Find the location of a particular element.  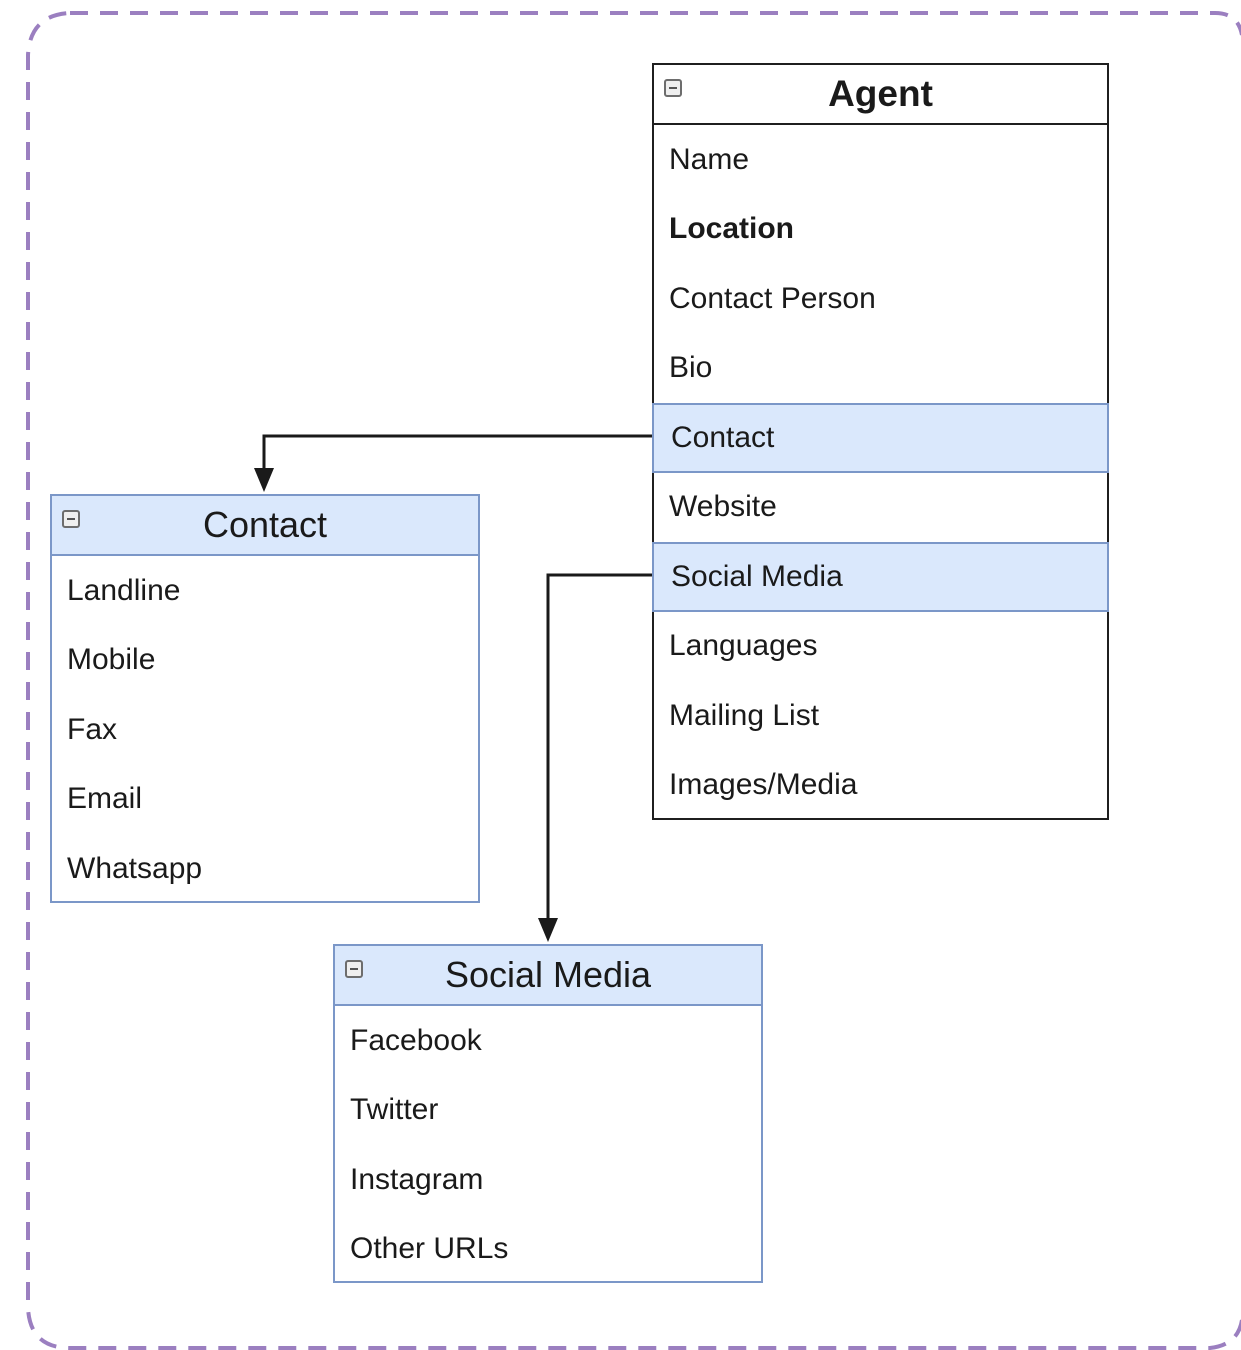

agent-field-contact: Contact is located at coordinates (880, 438).